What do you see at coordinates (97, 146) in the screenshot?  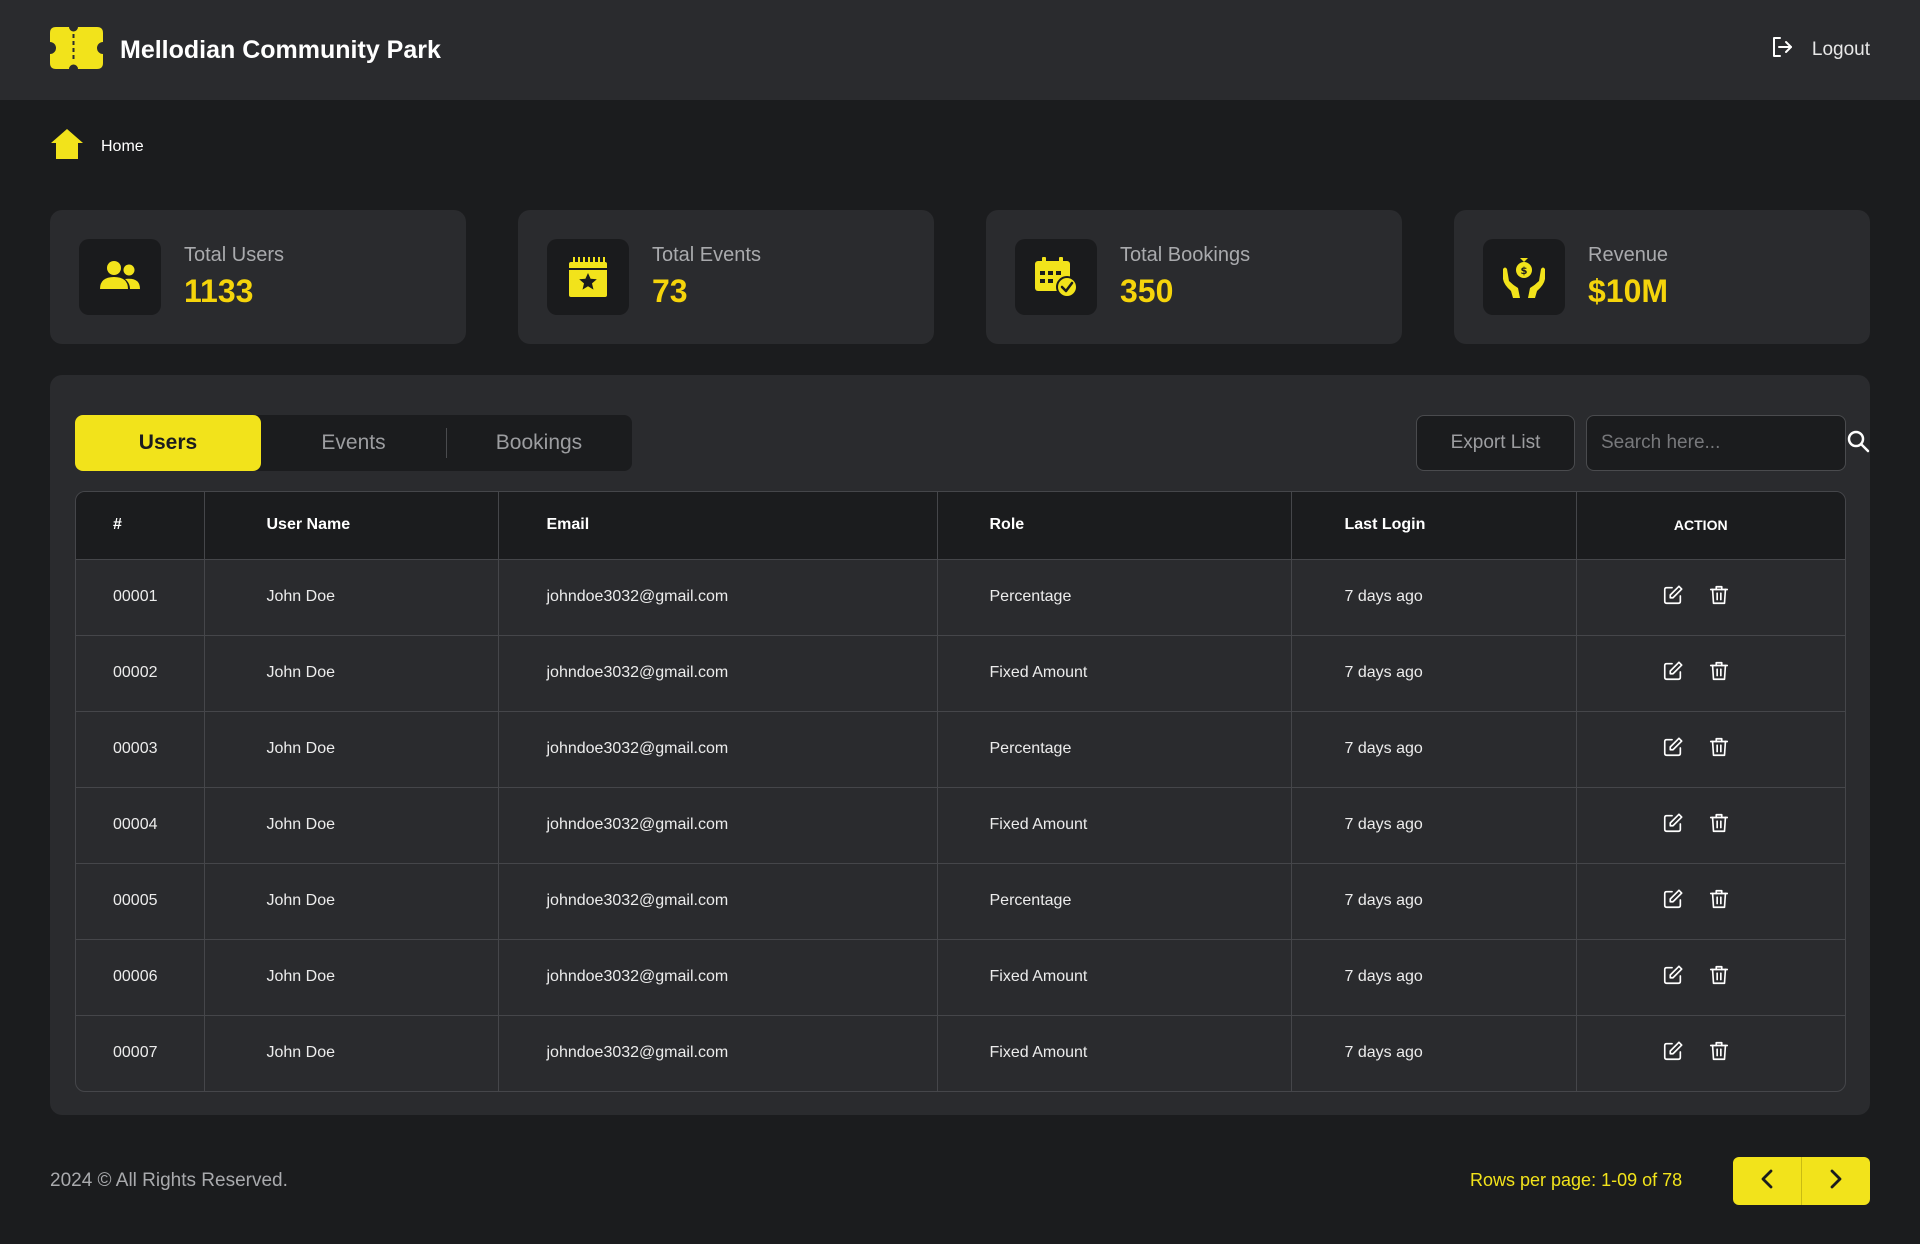 I see `breadcrumb: Home` at bounding box center [97, 146].